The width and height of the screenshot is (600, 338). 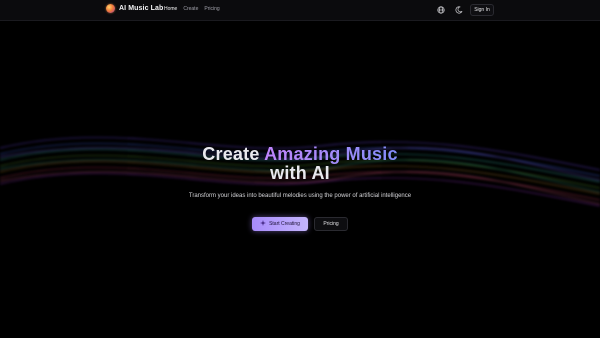 What do you see at coordinates (233, 154) in the screenshot?
I see `hero-title-lead: Create` at bounding box center [233, 154].